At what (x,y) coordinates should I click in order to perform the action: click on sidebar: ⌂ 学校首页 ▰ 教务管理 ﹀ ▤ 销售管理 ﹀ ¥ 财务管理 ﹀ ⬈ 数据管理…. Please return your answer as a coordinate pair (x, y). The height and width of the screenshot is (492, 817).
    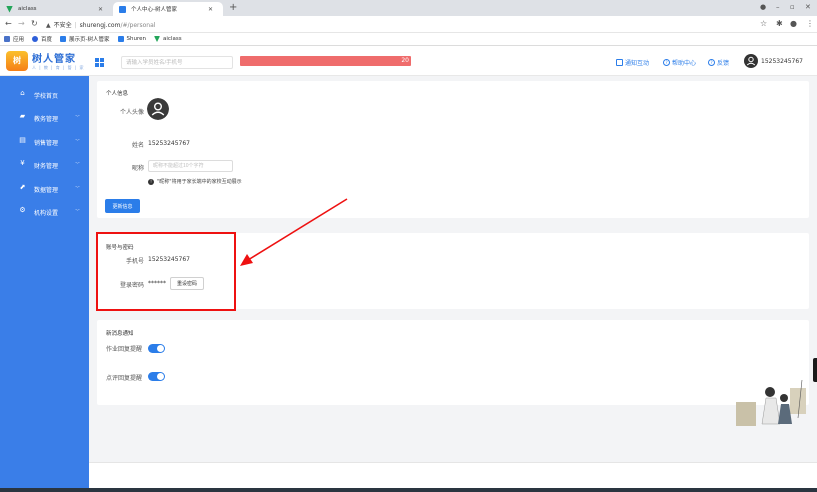
    Looking at the image, I should click on (44, 284).